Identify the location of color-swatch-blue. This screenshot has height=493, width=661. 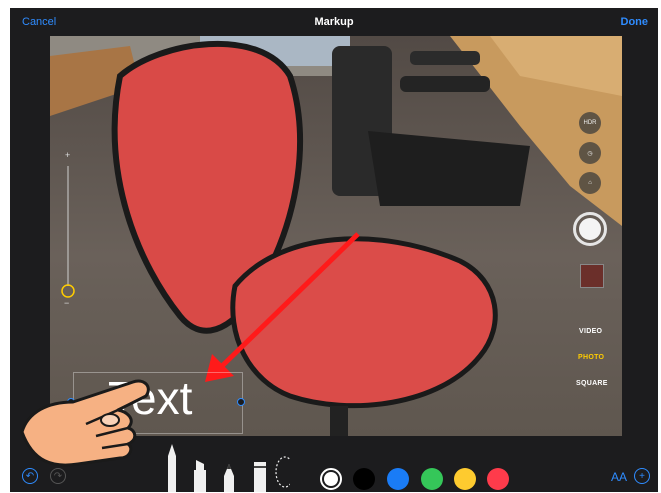
(398, 479).